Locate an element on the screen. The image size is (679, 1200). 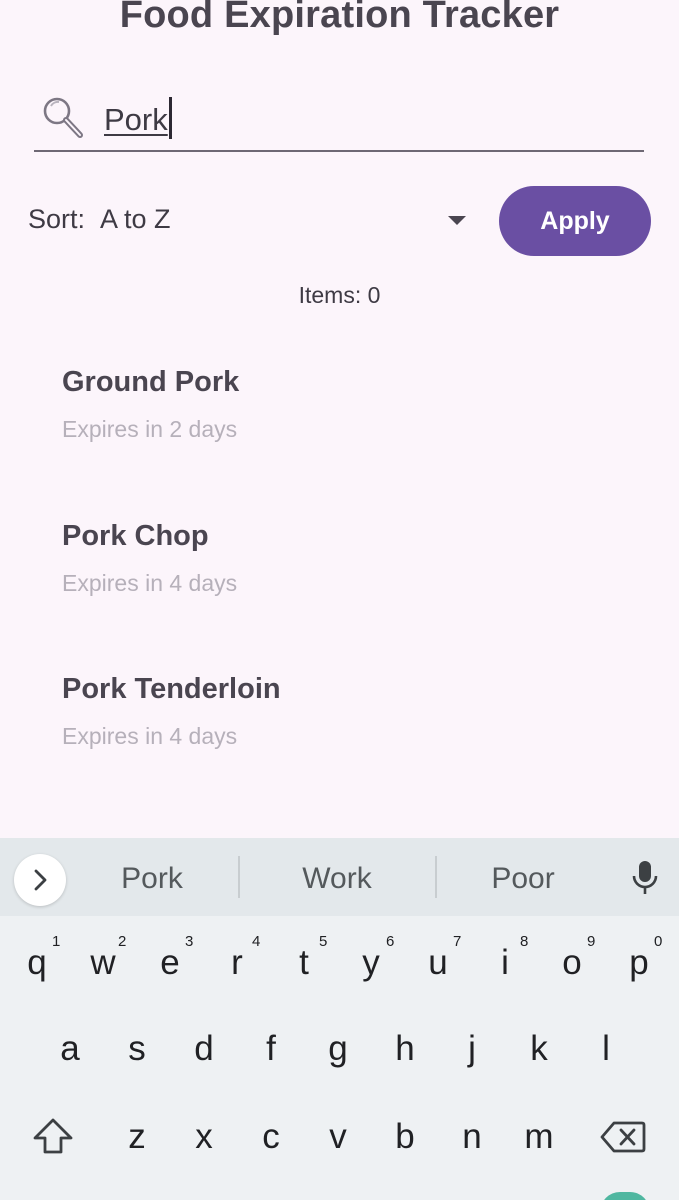
key-h: h is located at coordinates (405, 1049).